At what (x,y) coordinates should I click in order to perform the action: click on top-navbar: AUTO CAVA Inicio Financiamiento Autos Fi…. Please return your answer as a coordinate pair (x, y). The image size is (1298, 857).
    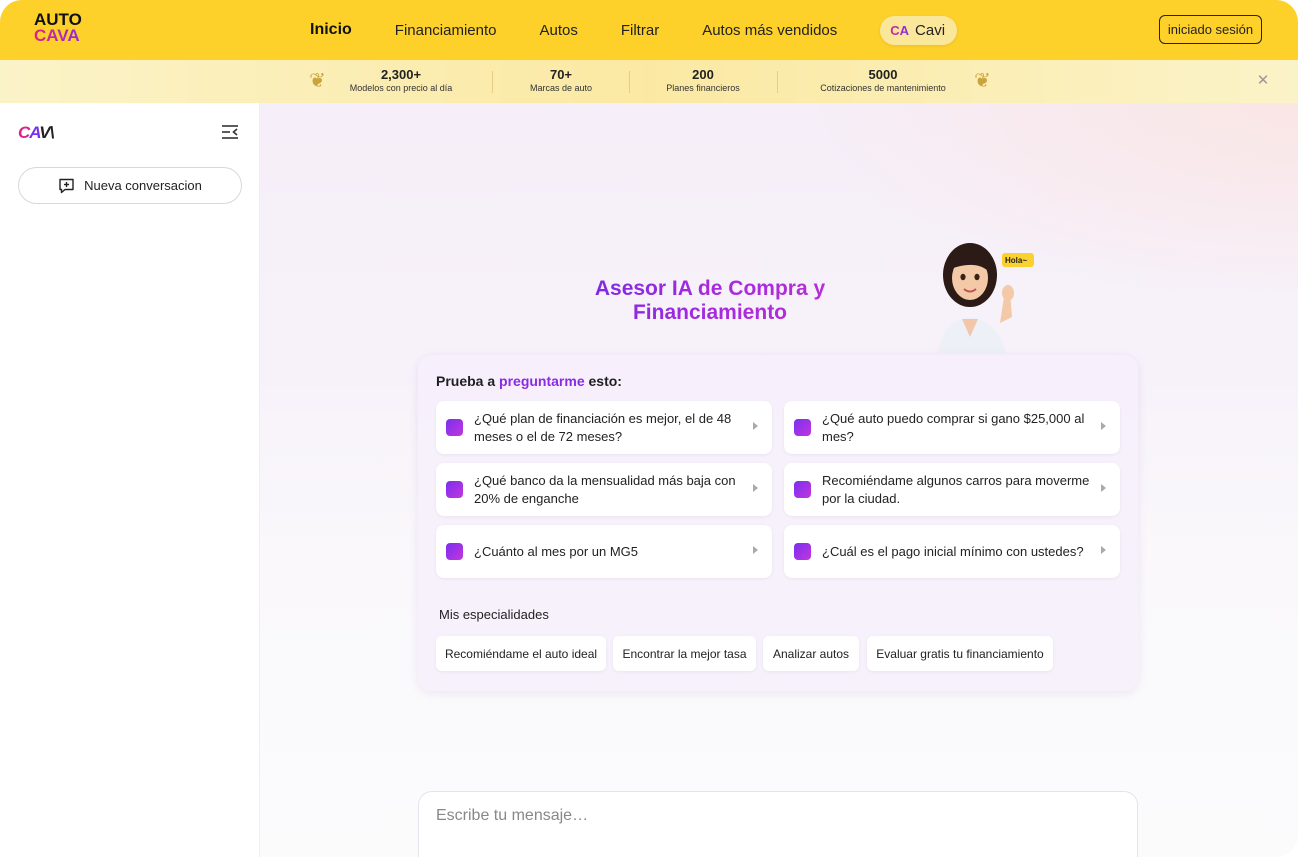
    Looking at the image, I should click on (649, 30).